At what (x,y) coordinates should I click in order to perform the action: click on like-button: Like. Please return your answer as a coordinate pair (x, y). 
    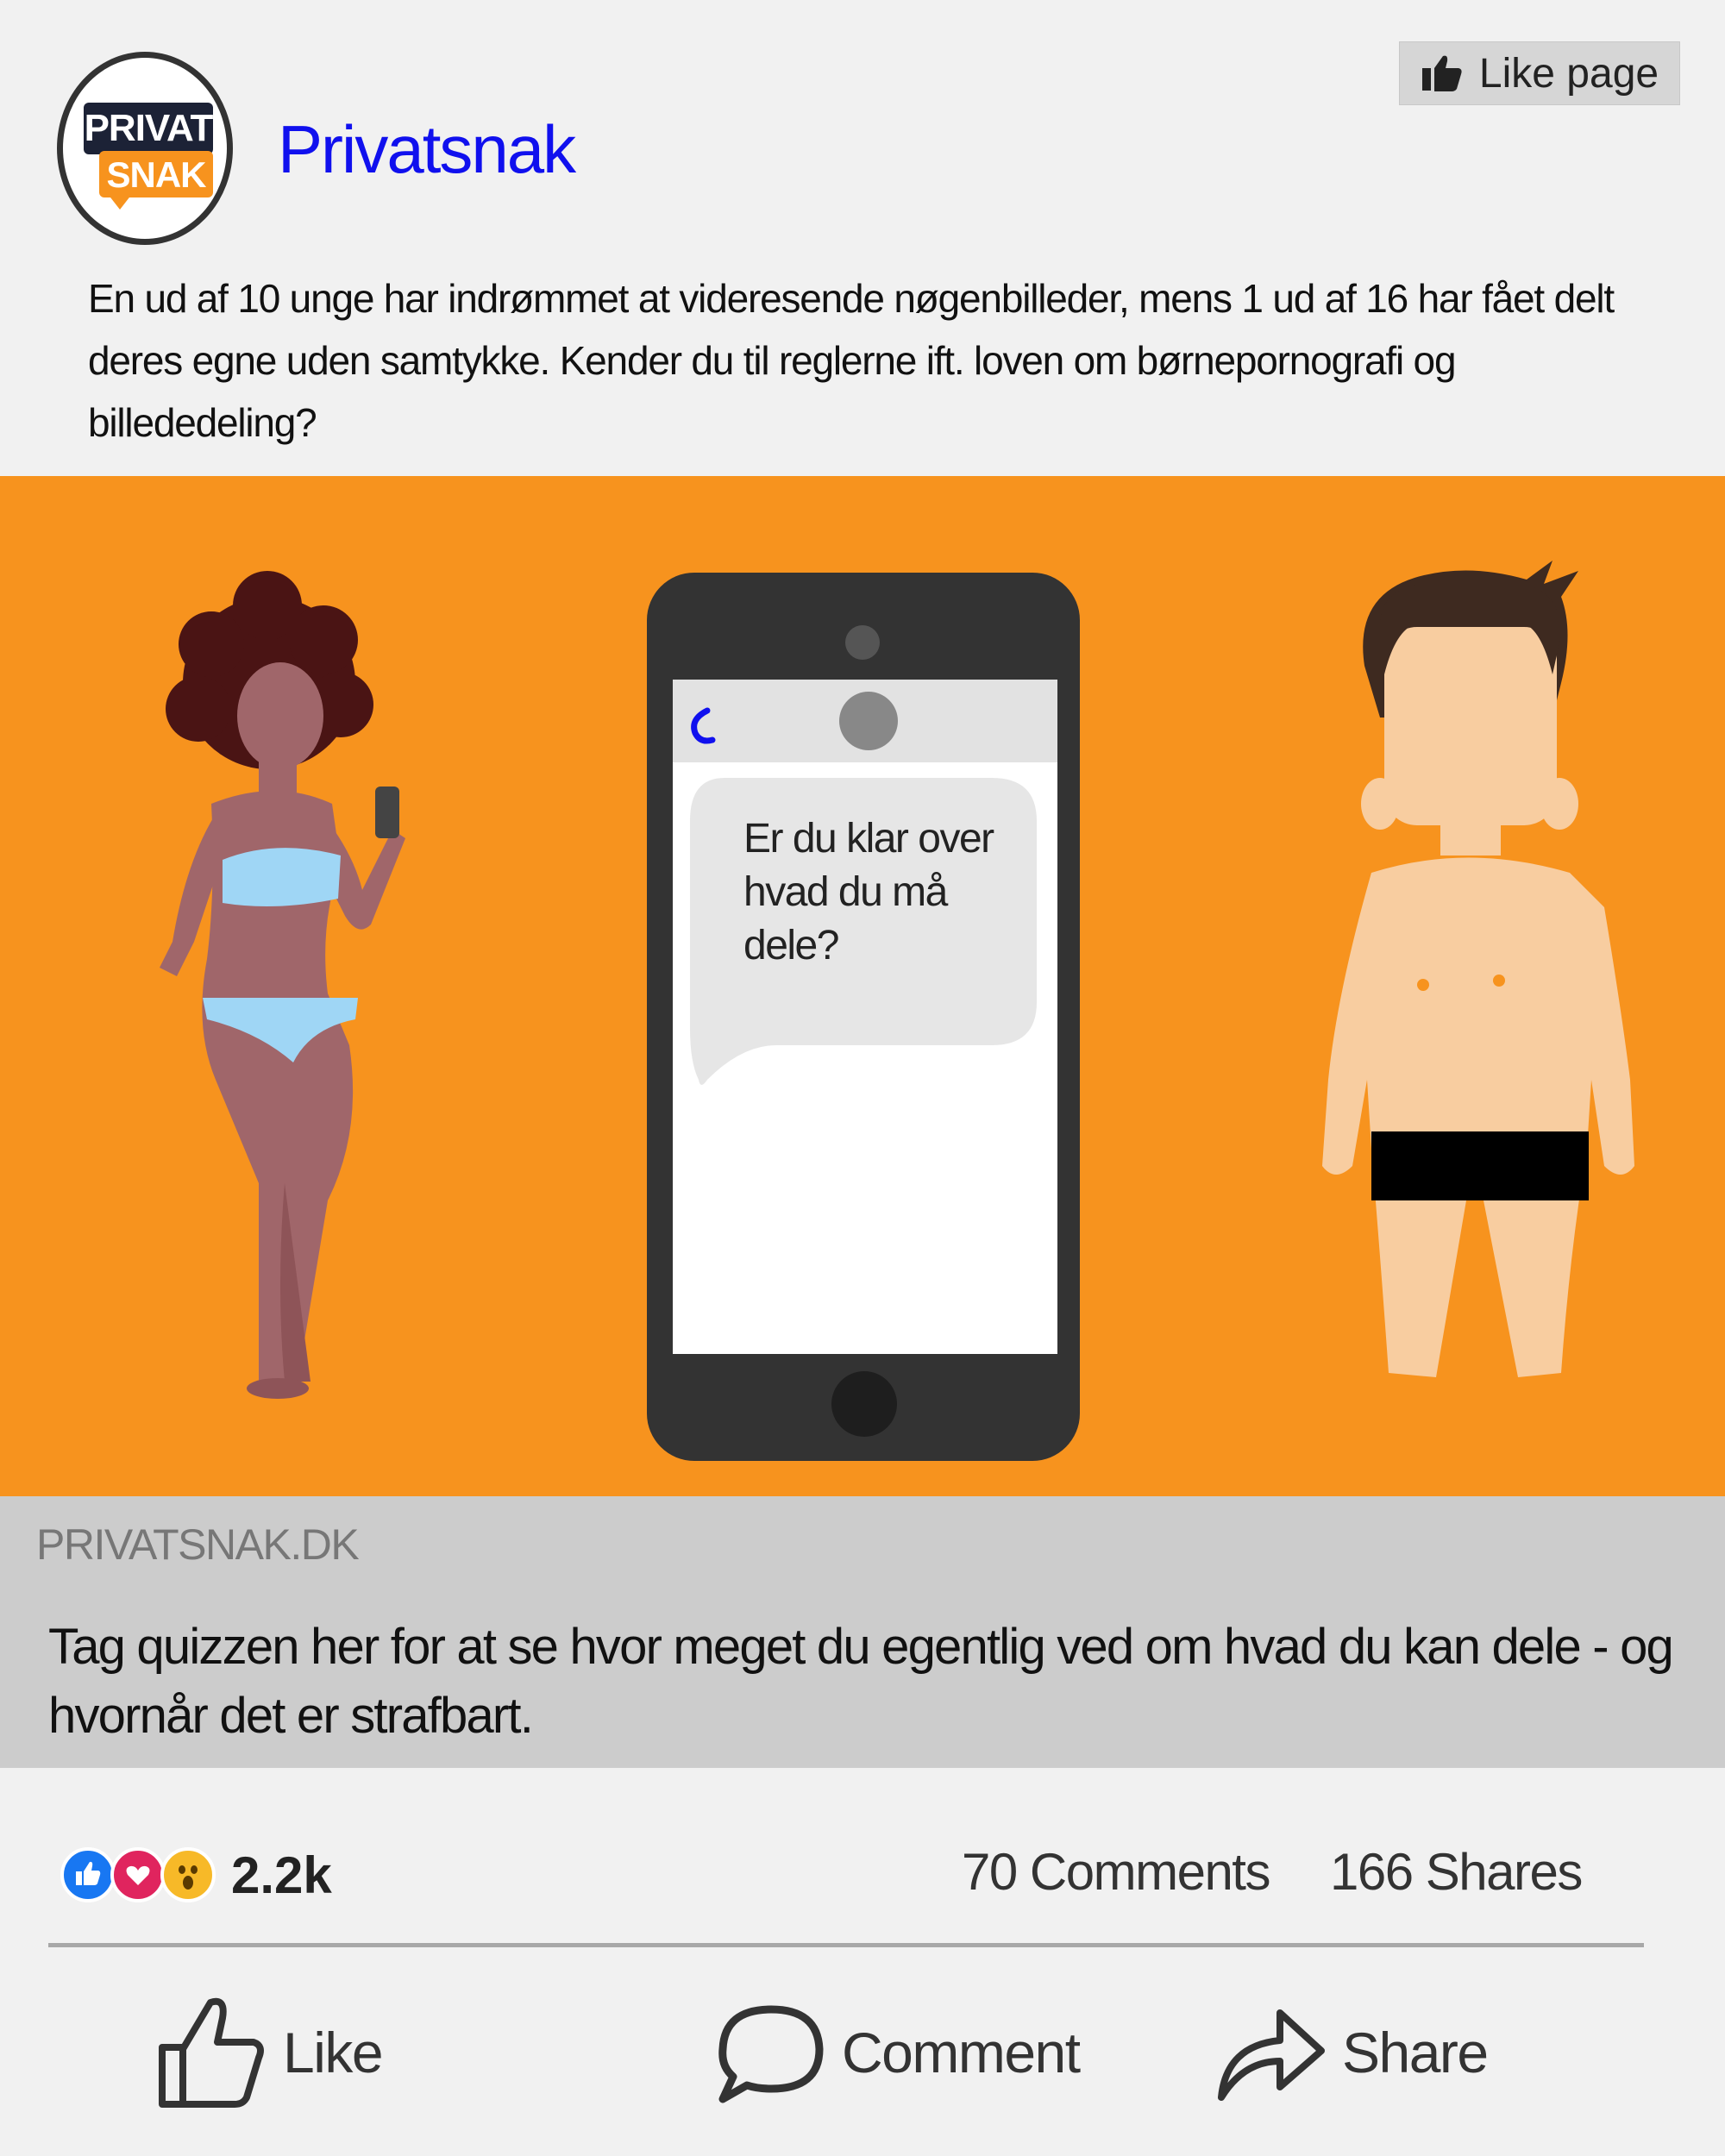
    Looking at the image, I should click on (271, 2052).